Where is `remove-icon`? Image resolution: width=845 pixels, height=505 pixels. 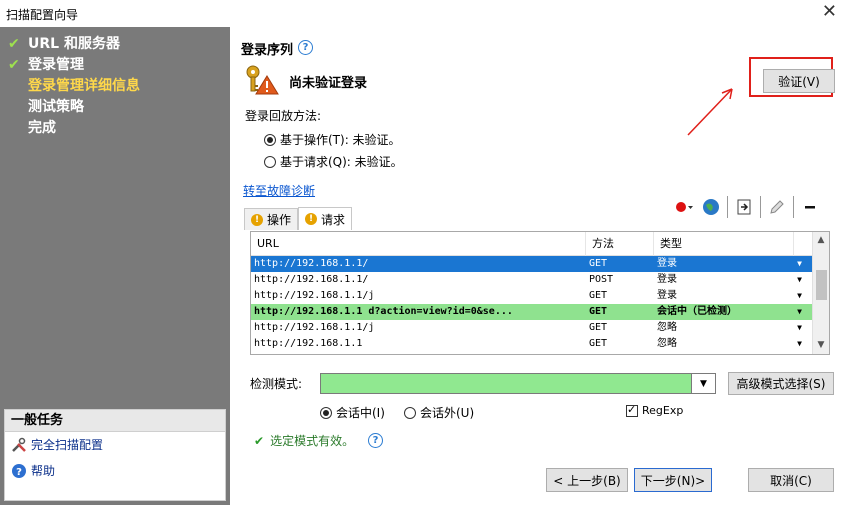
remove-icon is located at coordinates (810, 207).